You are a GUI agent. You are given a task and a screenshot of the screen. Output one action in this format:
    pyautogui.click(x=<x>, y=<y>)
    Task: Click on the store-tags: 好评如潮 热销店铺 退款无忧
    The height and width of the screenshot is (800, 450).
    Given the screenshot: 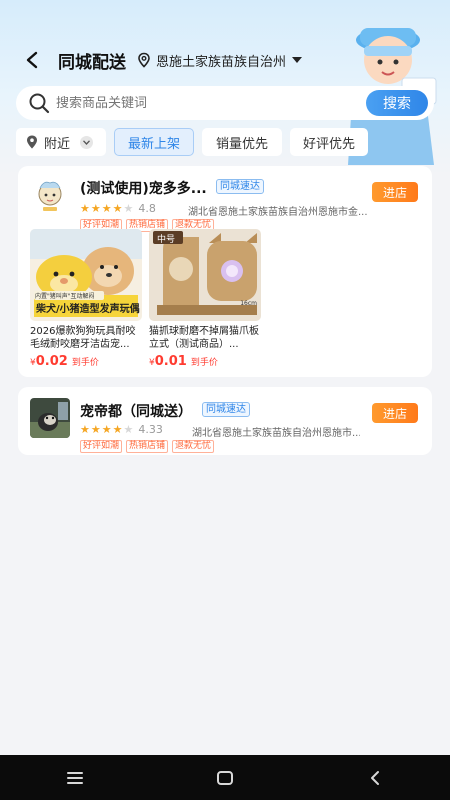 What is the action you would take?
    pyautogui.click(x=149, y=446)
    